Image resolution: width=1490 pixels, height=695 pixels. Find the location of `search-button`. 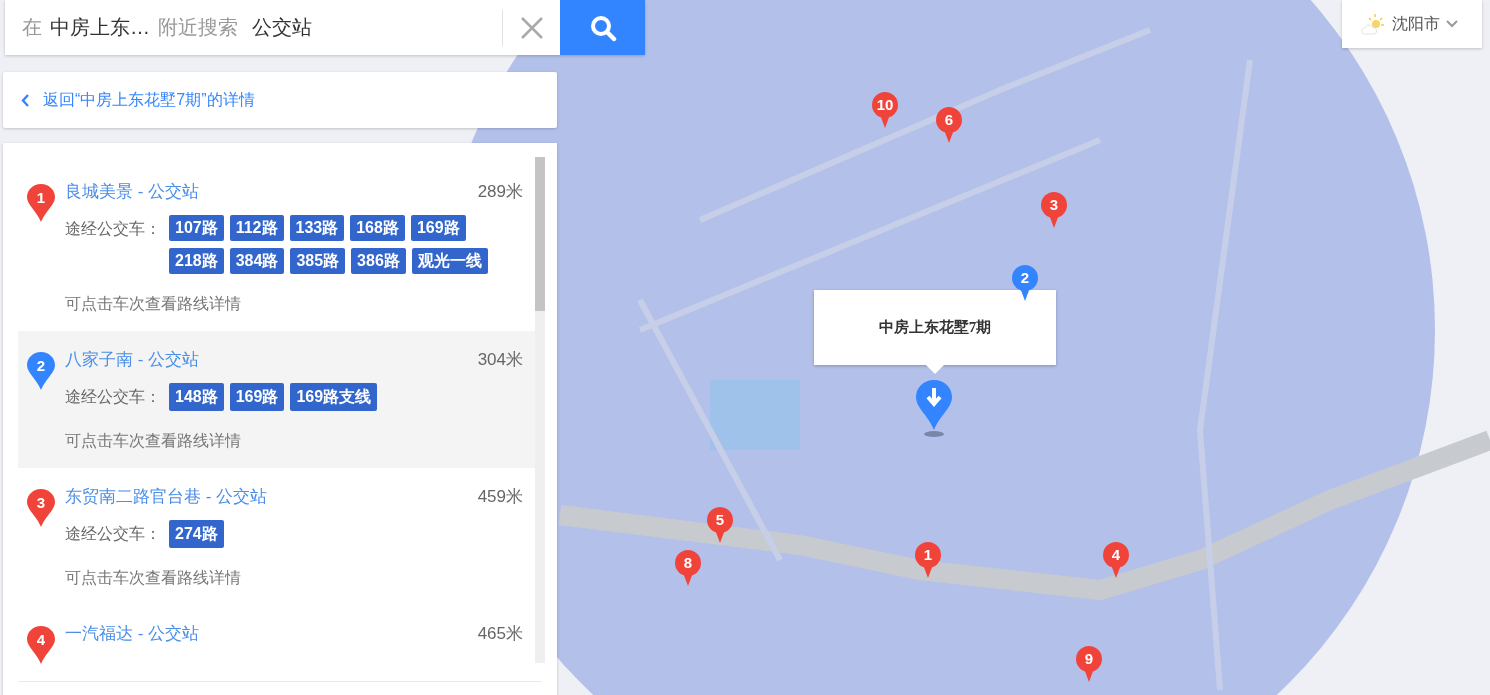

search-button is located at coordinates (602, 27).